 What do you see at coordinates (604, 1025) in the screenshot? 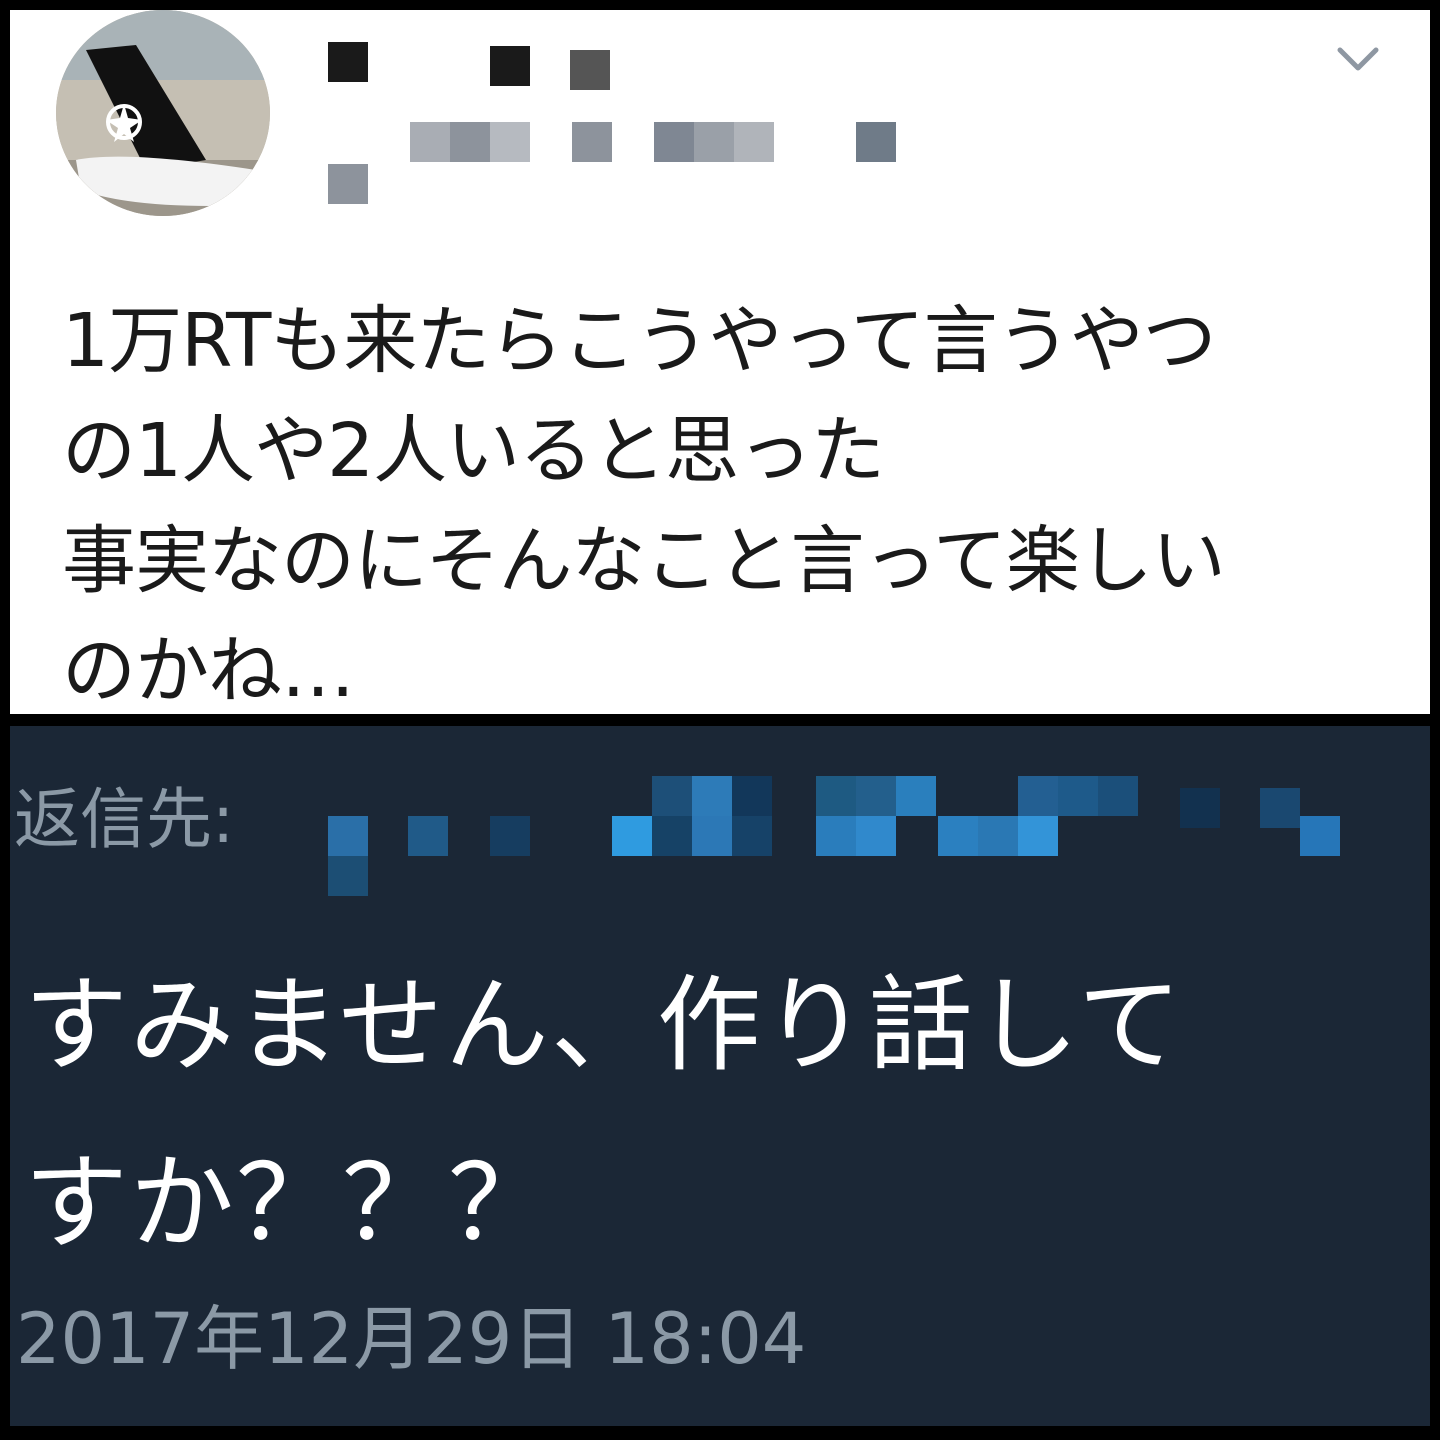
I see `reply-text-line: すみません、作り話して` at bounding box center [604, 1025].